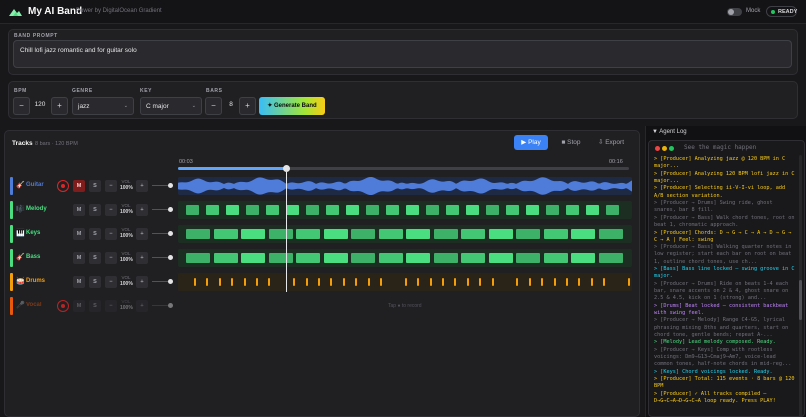  What do you see at coordinates (247, 106) in the screenshot?
I see `bars-increase-button: +` at bounding box center [247, 106].